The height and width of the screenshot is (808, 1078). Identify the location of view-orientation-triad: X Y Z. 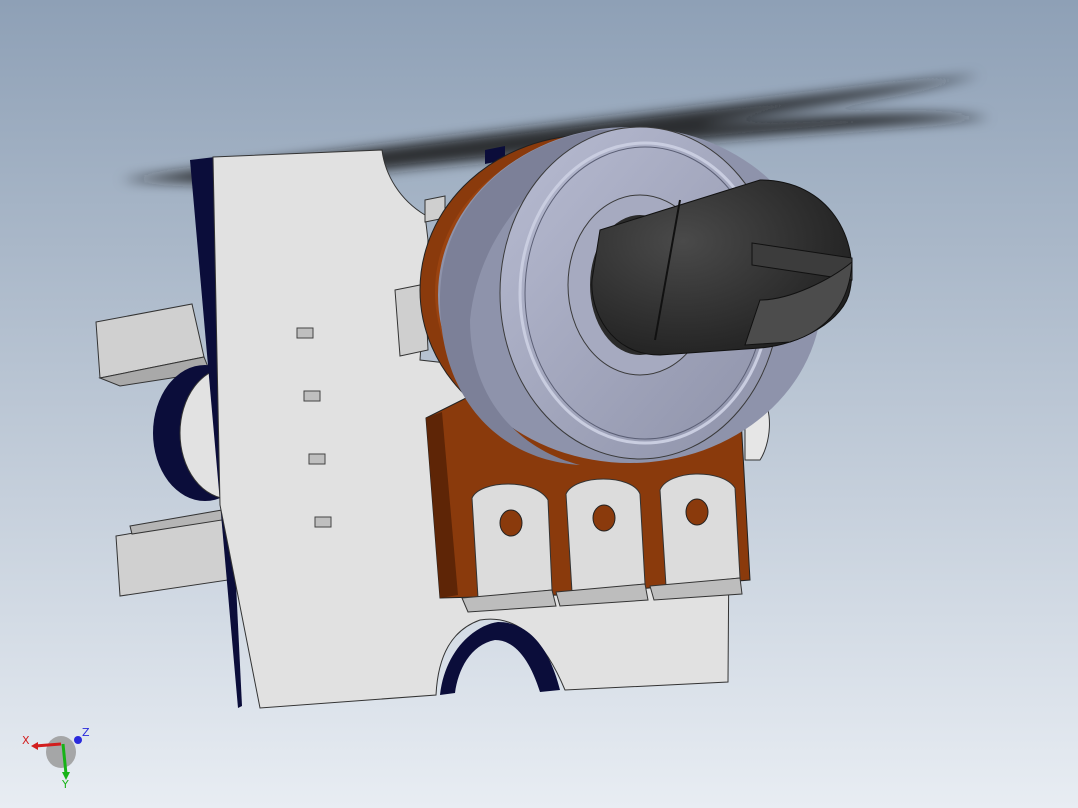
(58, 757).